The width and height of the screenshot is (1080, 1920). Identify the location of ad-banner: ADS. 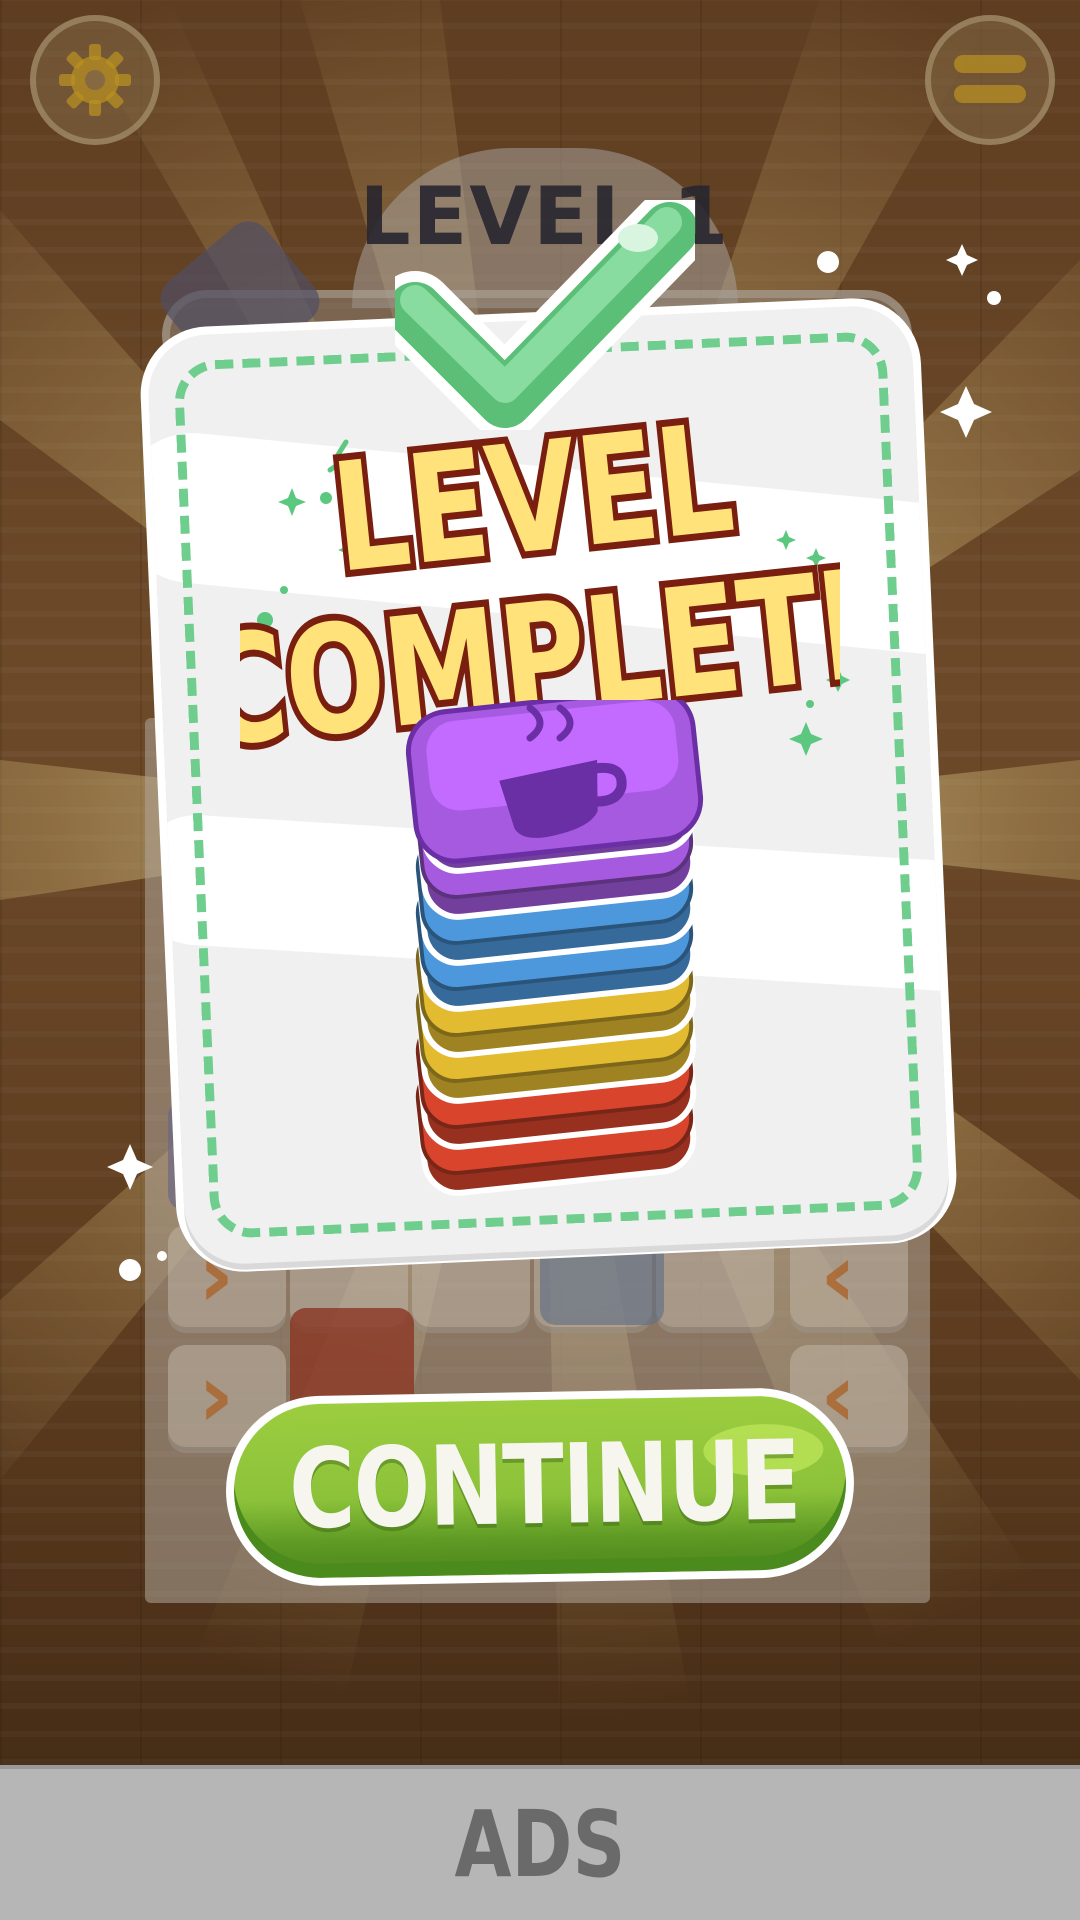
(540, 1842).